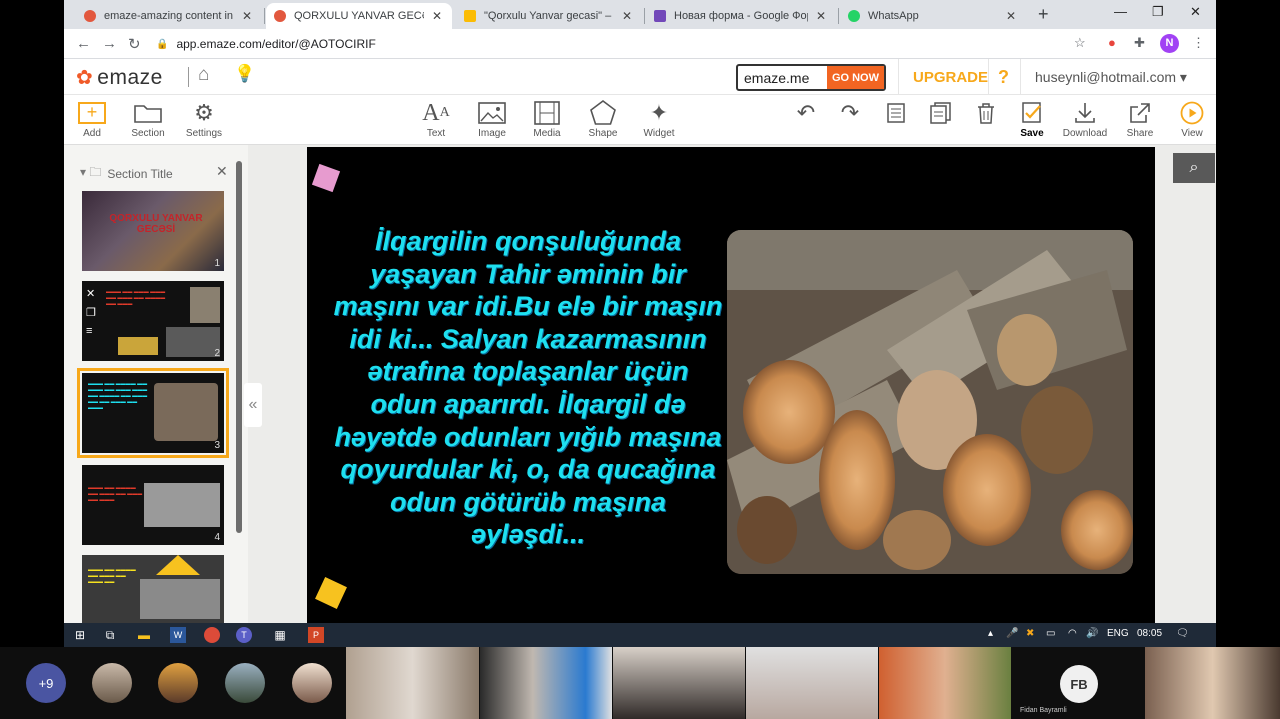 Image resolution: width=1280 pixels, height=719 pixels. Describe the element at coordinates (153, 589) in the screenshot. I see `slide-thumbnail-5: ▬▬▬ ▬▬ ▬▬▬▬ ▬▬ ▬▬▬ ▬▬ ▬▬▬ ▬▬` at that location.